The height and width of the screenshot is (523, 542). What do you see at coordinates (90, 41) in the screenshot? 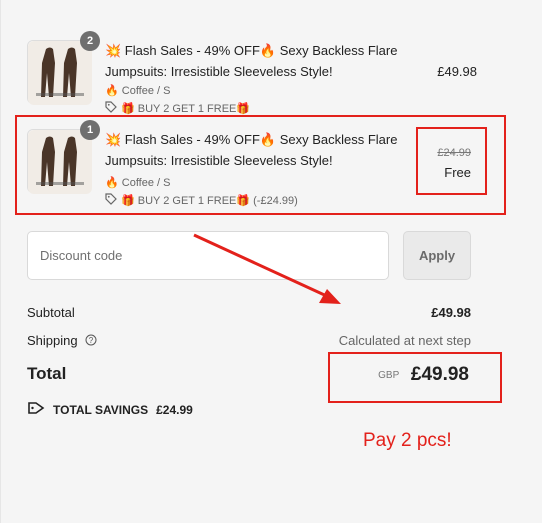
I see `quantity-badge: 2` at bounding box center [90, 41].